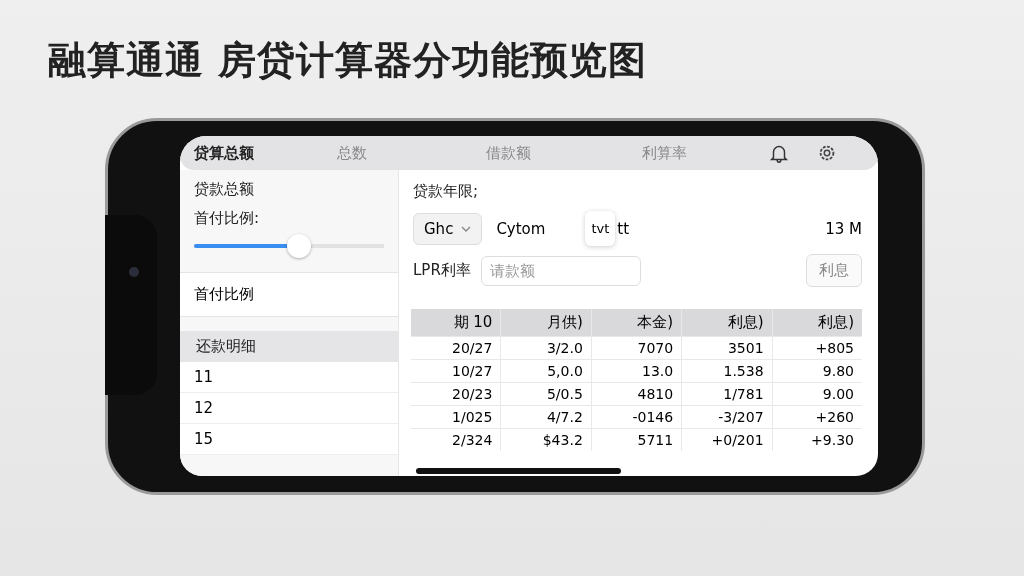  I want to click on table-cell: 1/781, so click(727, 394).